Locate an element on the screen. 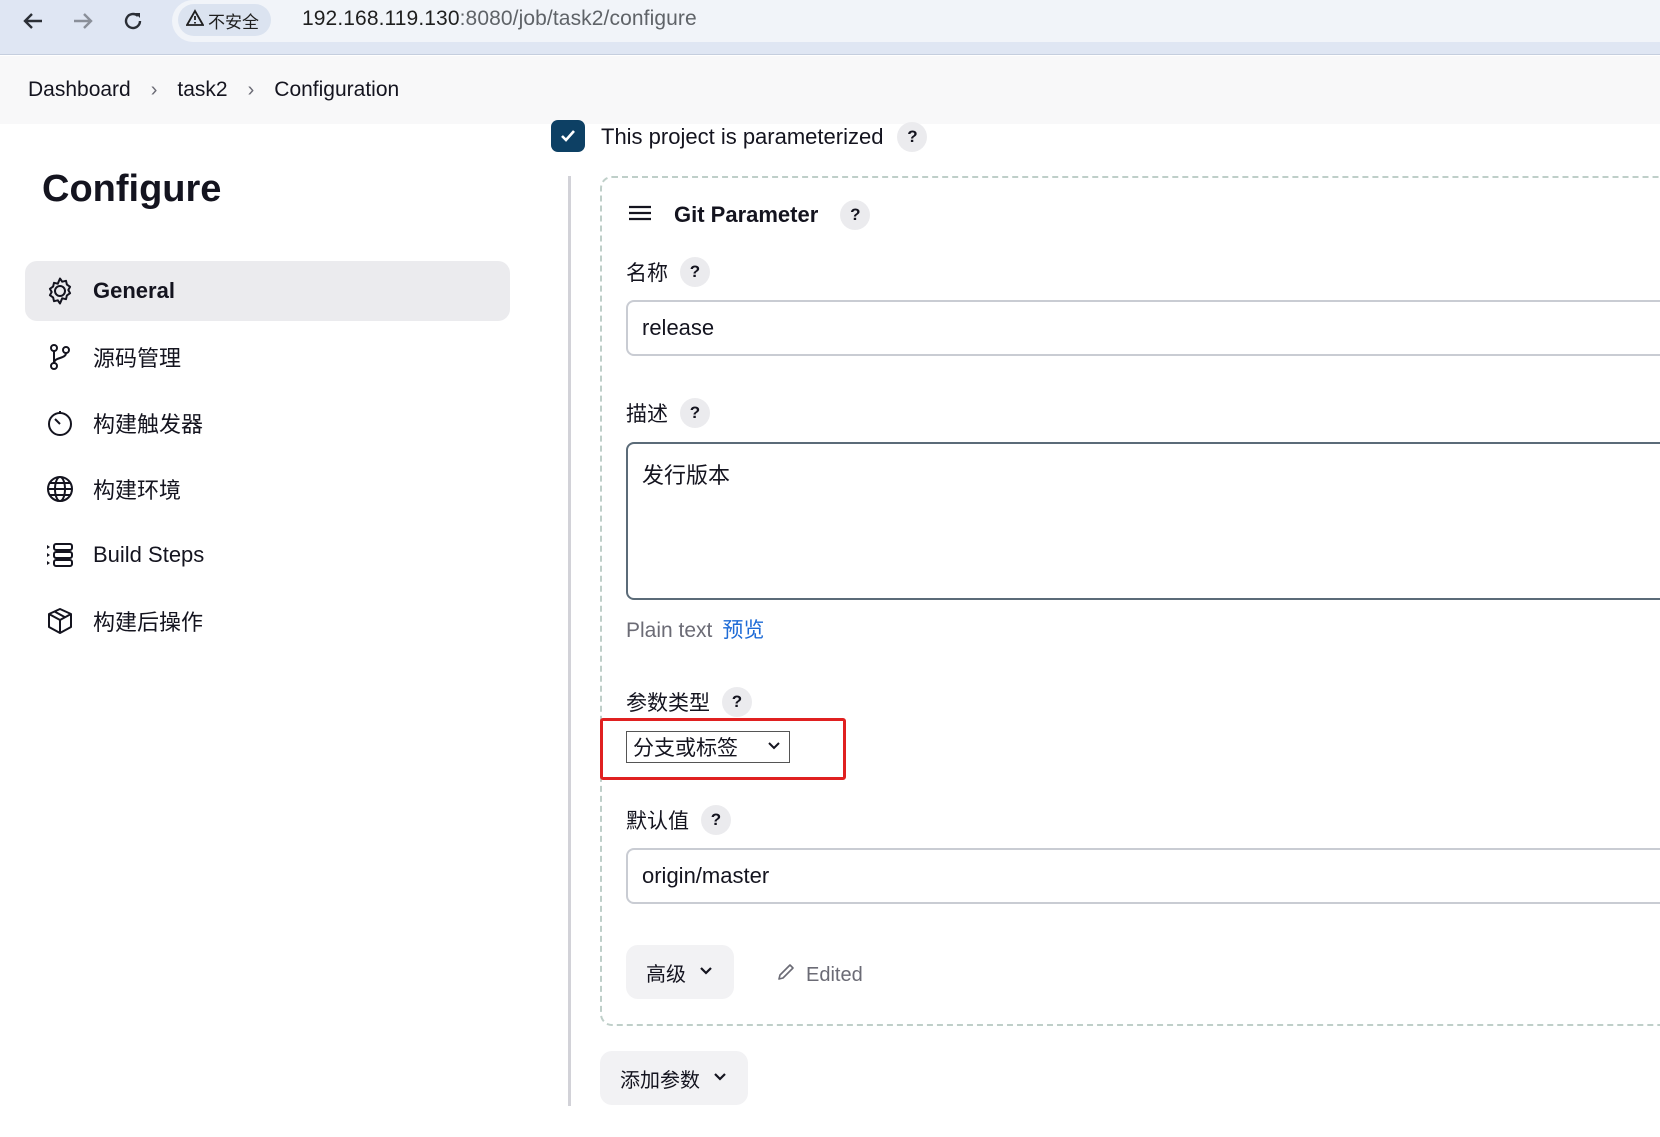 This screenshot has width=1660, height=1137. description-label: 描述 ? is located at coordinates (668, 413).